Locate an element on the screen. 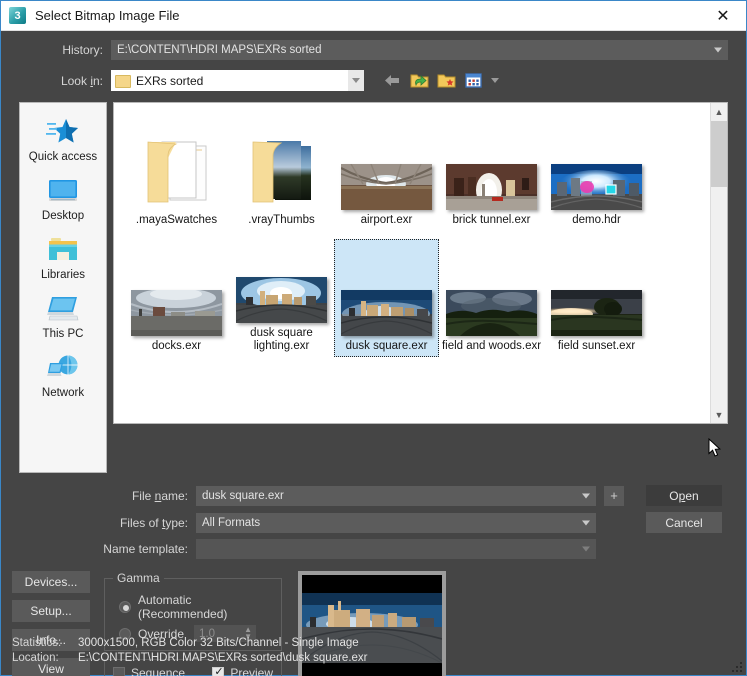 The width and height of the screenshot is (747, 676). folder-with-preview-icon is located at coordinates (282, 171).